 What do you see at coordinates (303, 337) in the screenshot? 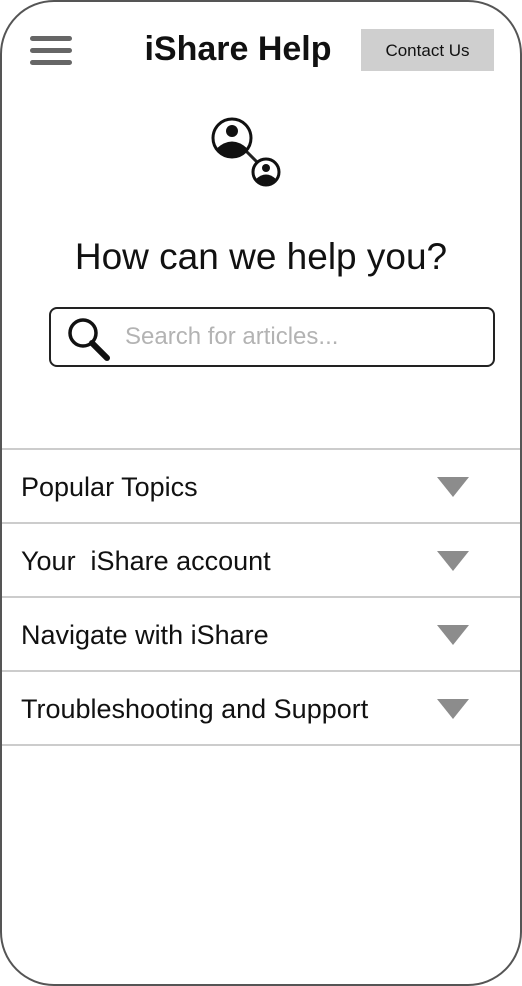
I see `search-input` at bounding box center [303, 337].